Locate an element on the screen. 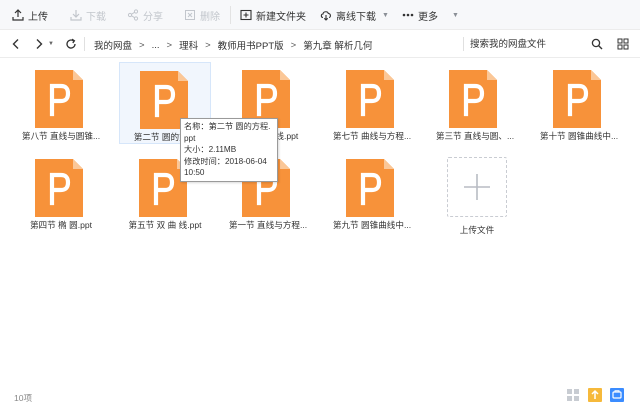  upload-button: 上传 is located at coordinates (30, 15).